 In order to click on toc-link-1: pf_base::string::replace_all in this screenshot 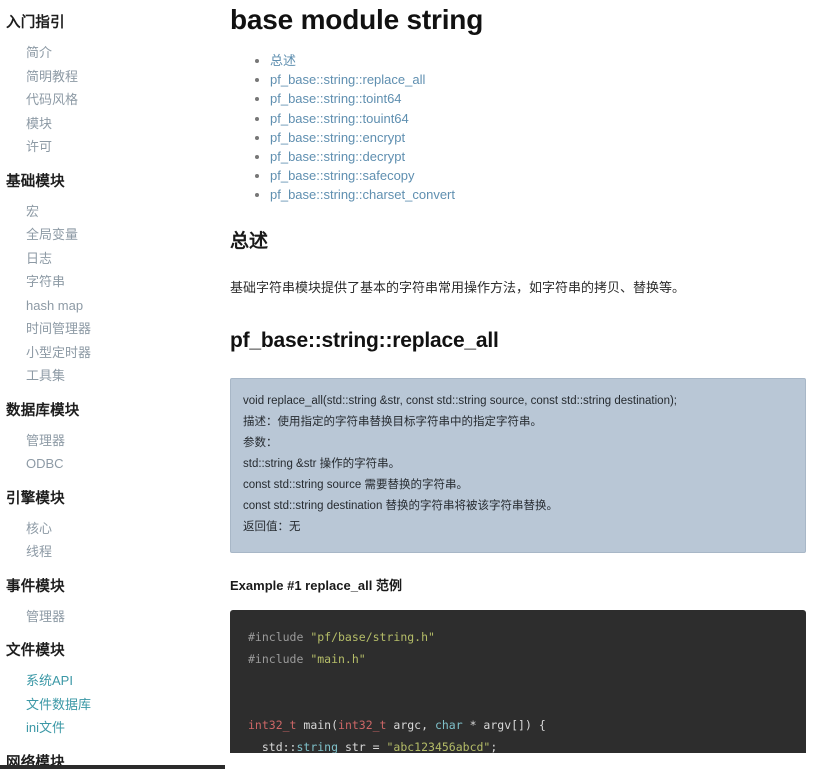, I will do `click(347, 79)`.